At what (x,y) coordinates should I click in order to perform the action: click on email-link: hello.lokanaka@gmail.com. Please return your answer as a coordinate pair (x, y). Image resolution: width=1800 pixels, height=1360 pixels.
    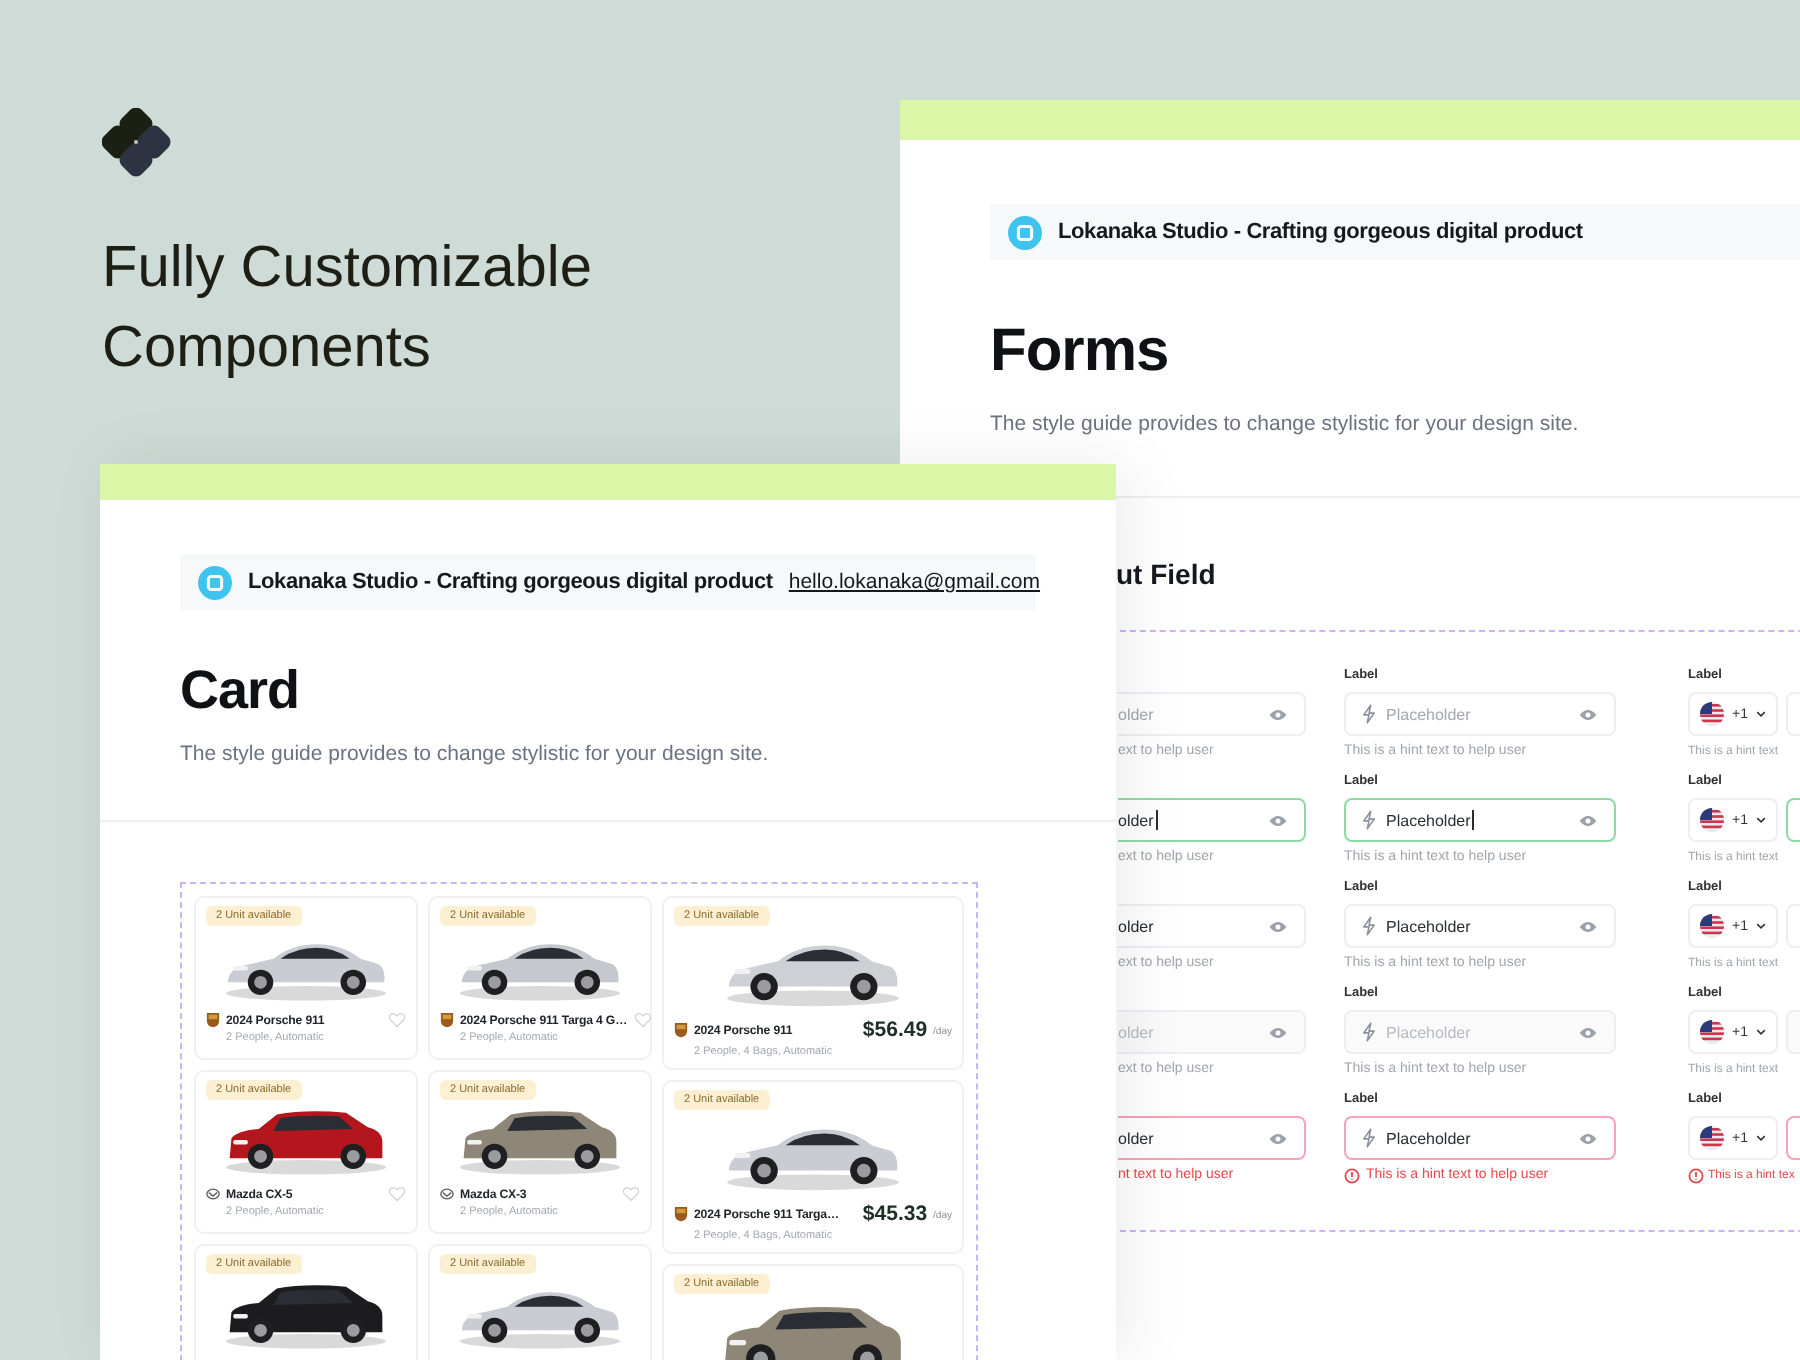
    Looking at the image, I should click on (914, 582).